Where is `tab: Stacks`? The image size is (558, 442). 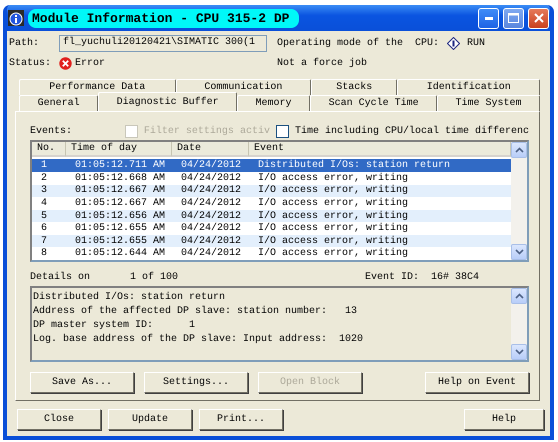
tab: Stacks is located at coordinates (354, 87).